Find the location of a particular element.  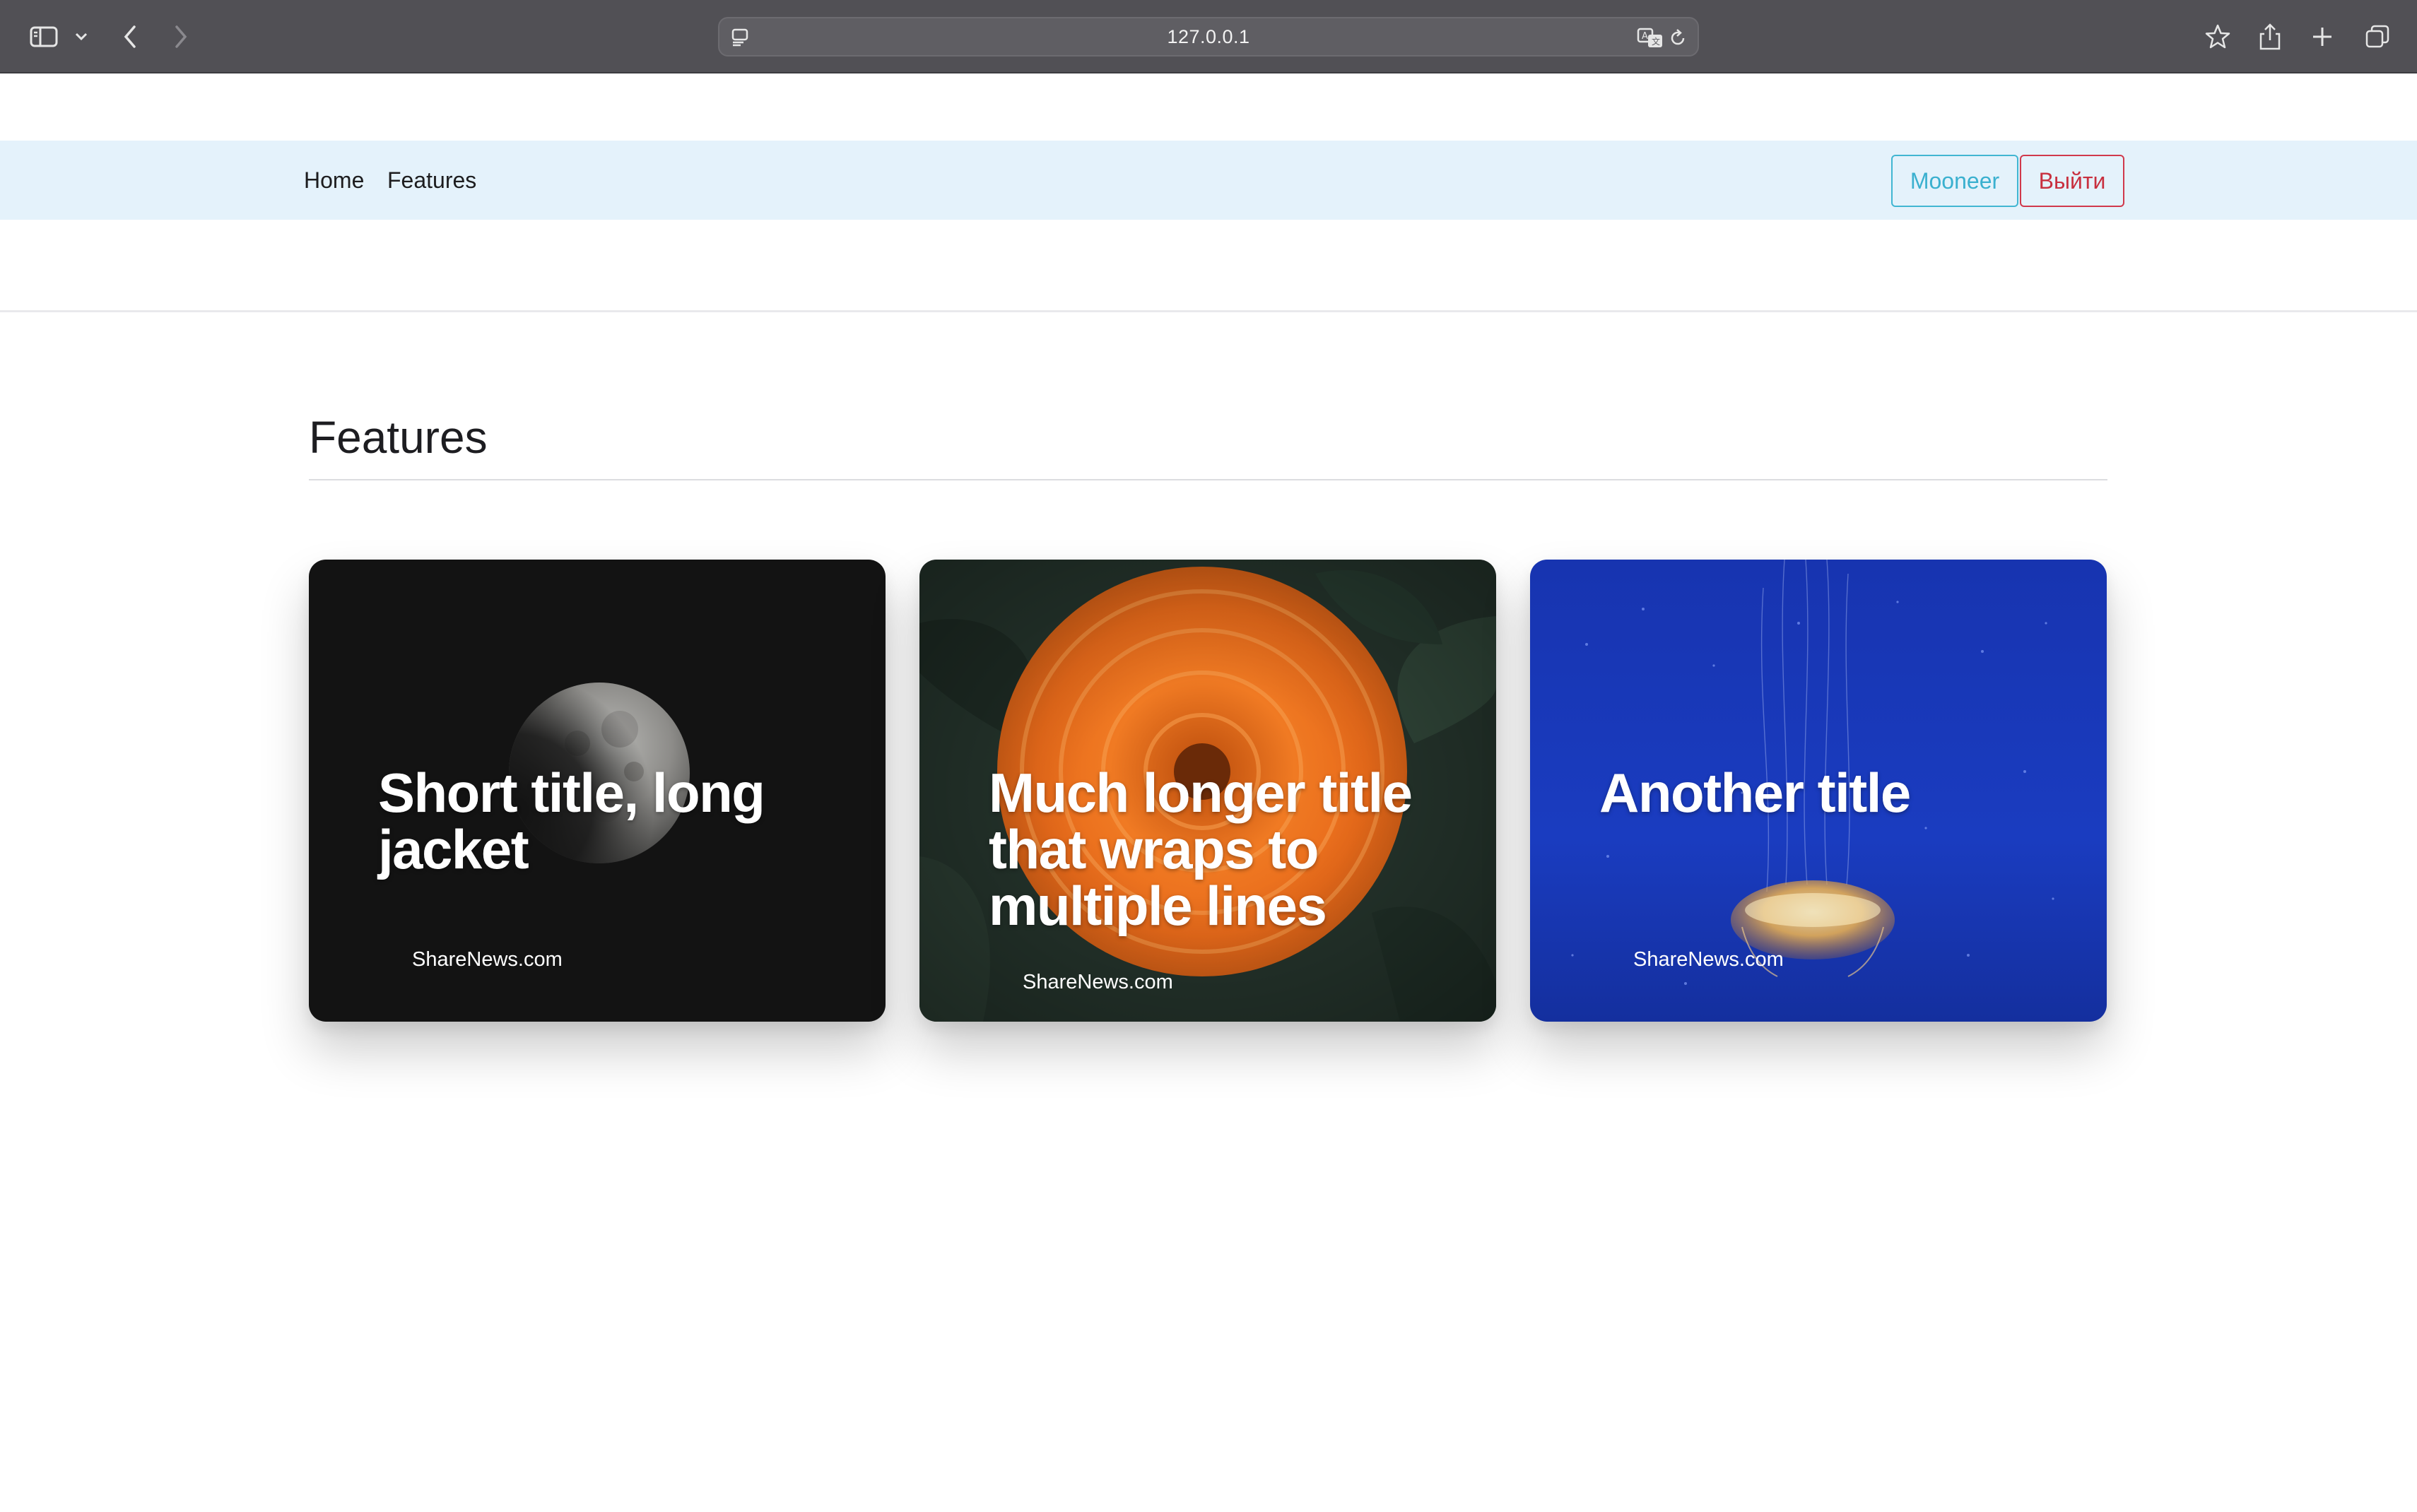

nav-link-features: Features is located at coordinates (431, 180).